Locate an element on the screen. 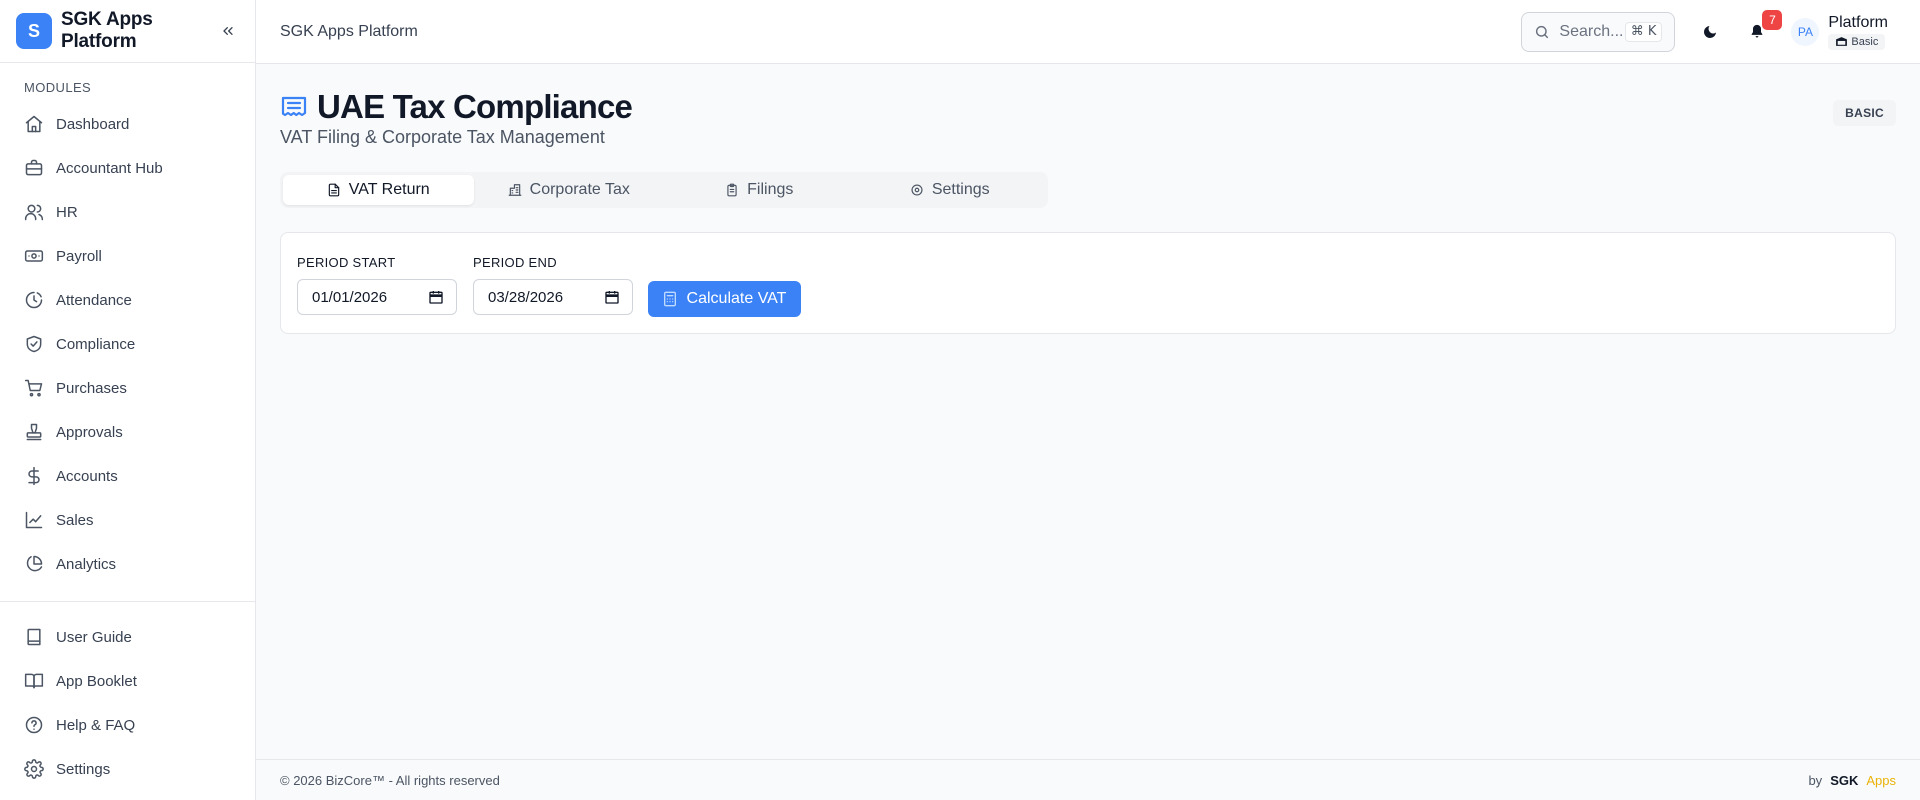  sidebar-item-accountant-hub: Accountant Hub is located at coordinates (127, 168).